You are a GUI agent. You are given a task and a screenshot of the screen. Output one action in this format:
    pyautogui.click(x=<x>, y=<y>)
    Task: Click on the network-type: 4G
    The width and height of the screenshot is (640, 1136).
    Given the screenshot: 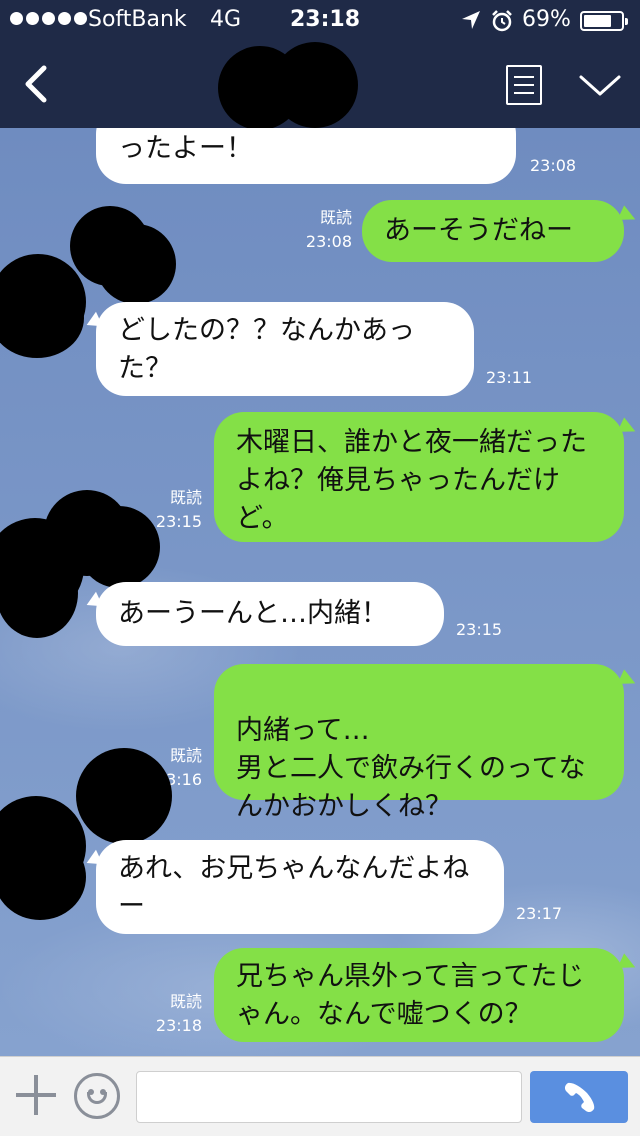 What is the action you would take?
    pyautogui.click(x=226, y=19)
    